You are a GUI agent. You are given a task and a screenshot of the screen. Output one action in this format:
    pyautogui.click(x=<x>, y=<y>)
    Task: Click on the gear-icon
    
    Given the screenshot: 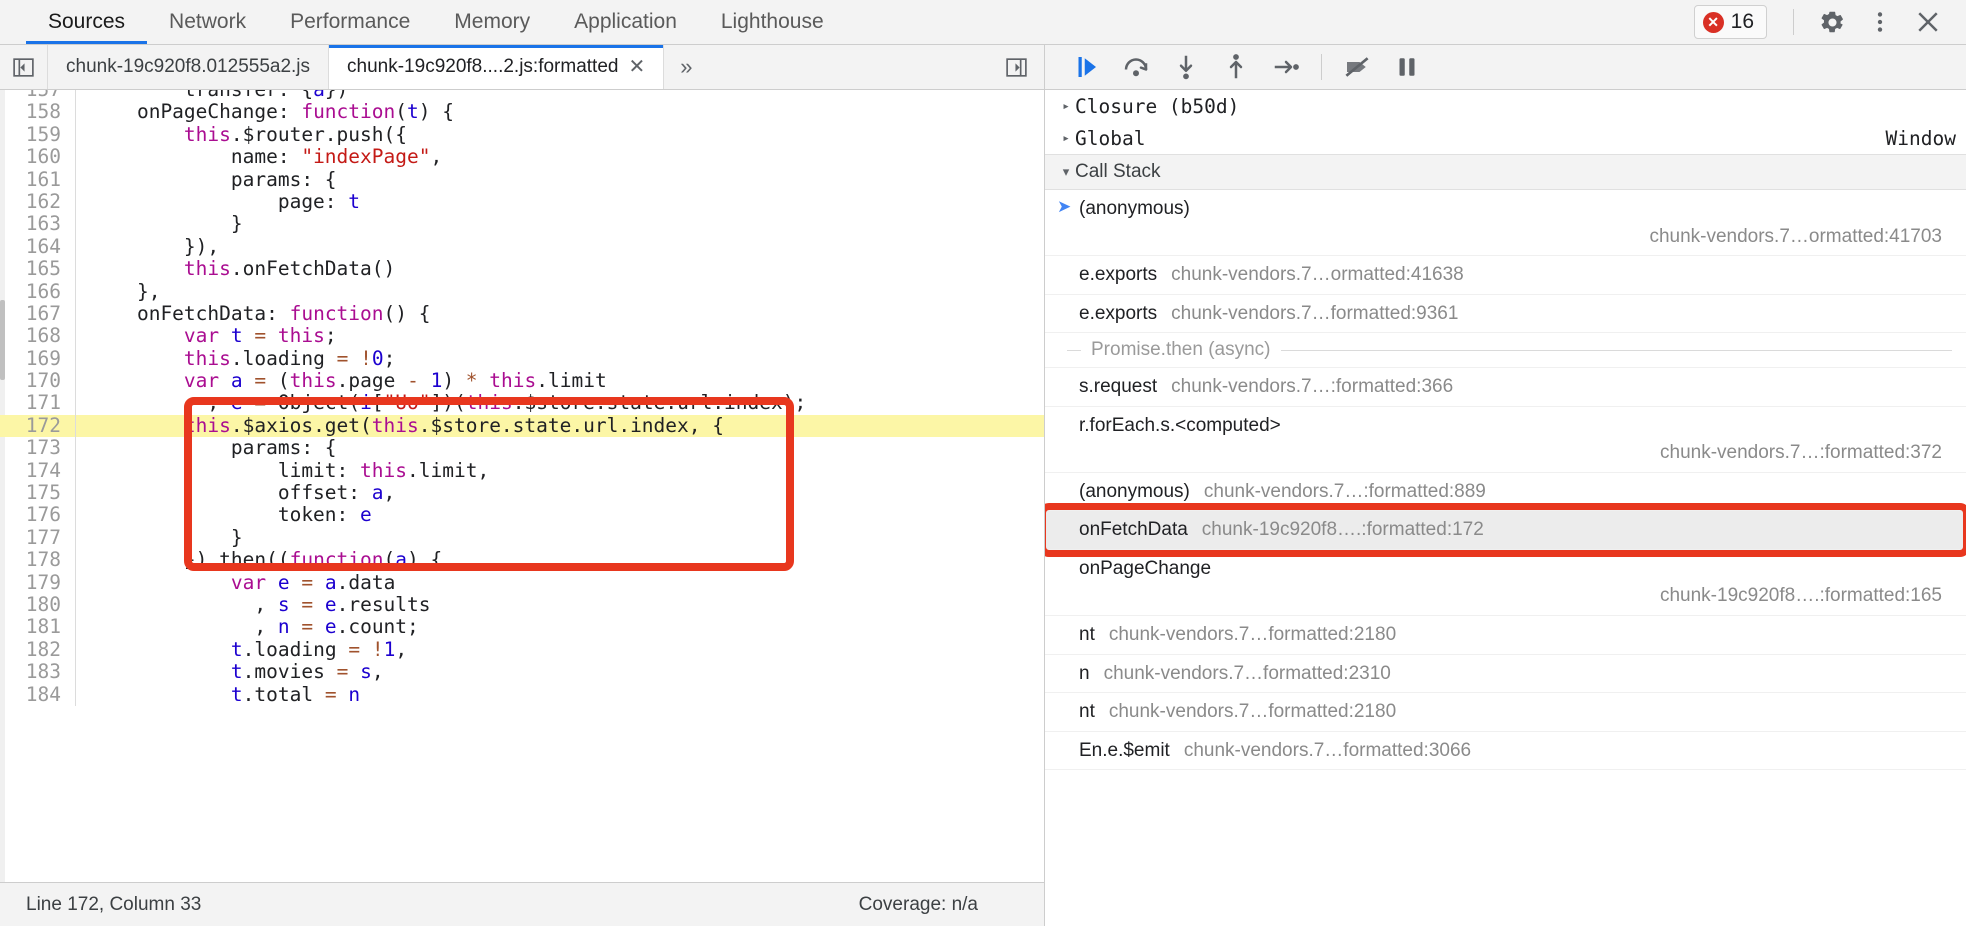 What is the action you would take?
    pyautogui.click(x=1832, y=22)
    